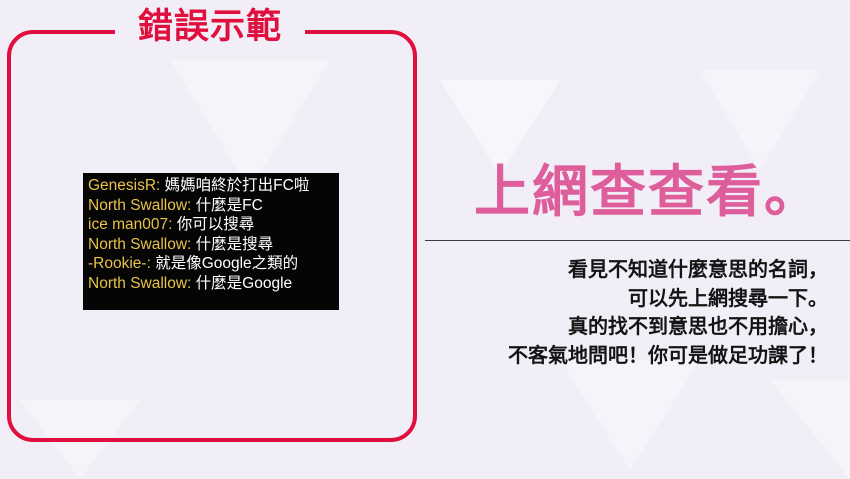  What do you see at coordinates (698, 269) in the screenshot?
I see `advice-line: 看見不知道什麼意思的名詞，` at bounding box center [698, 269].